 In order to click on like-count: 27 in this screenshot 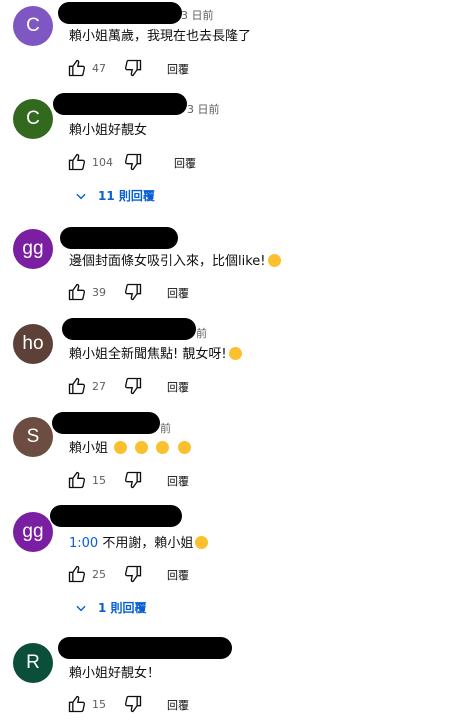, I will do `click(99, 386)`.